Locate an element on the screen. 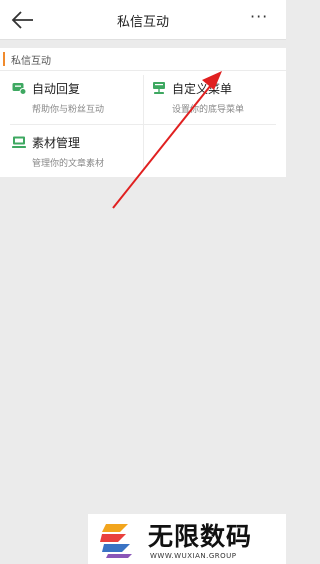  item-material-manage: 素材管理 管理你的文章素材 is located at coordinates (76, 150).